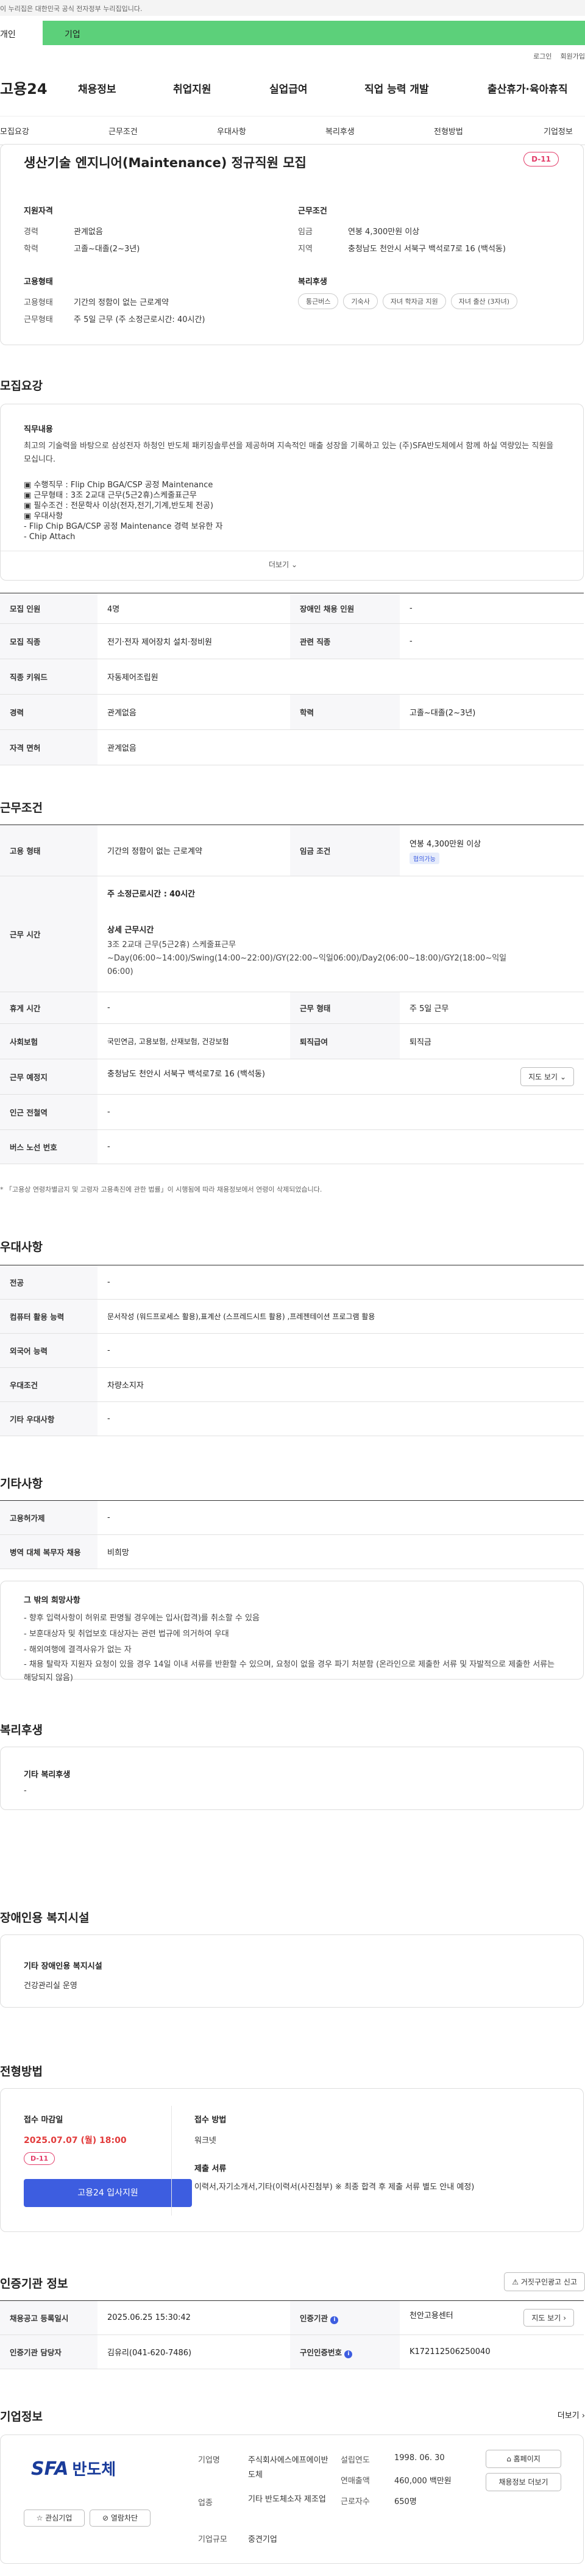  I want to click on welfare-heading-2: 복리후생, so click(21, 1730).